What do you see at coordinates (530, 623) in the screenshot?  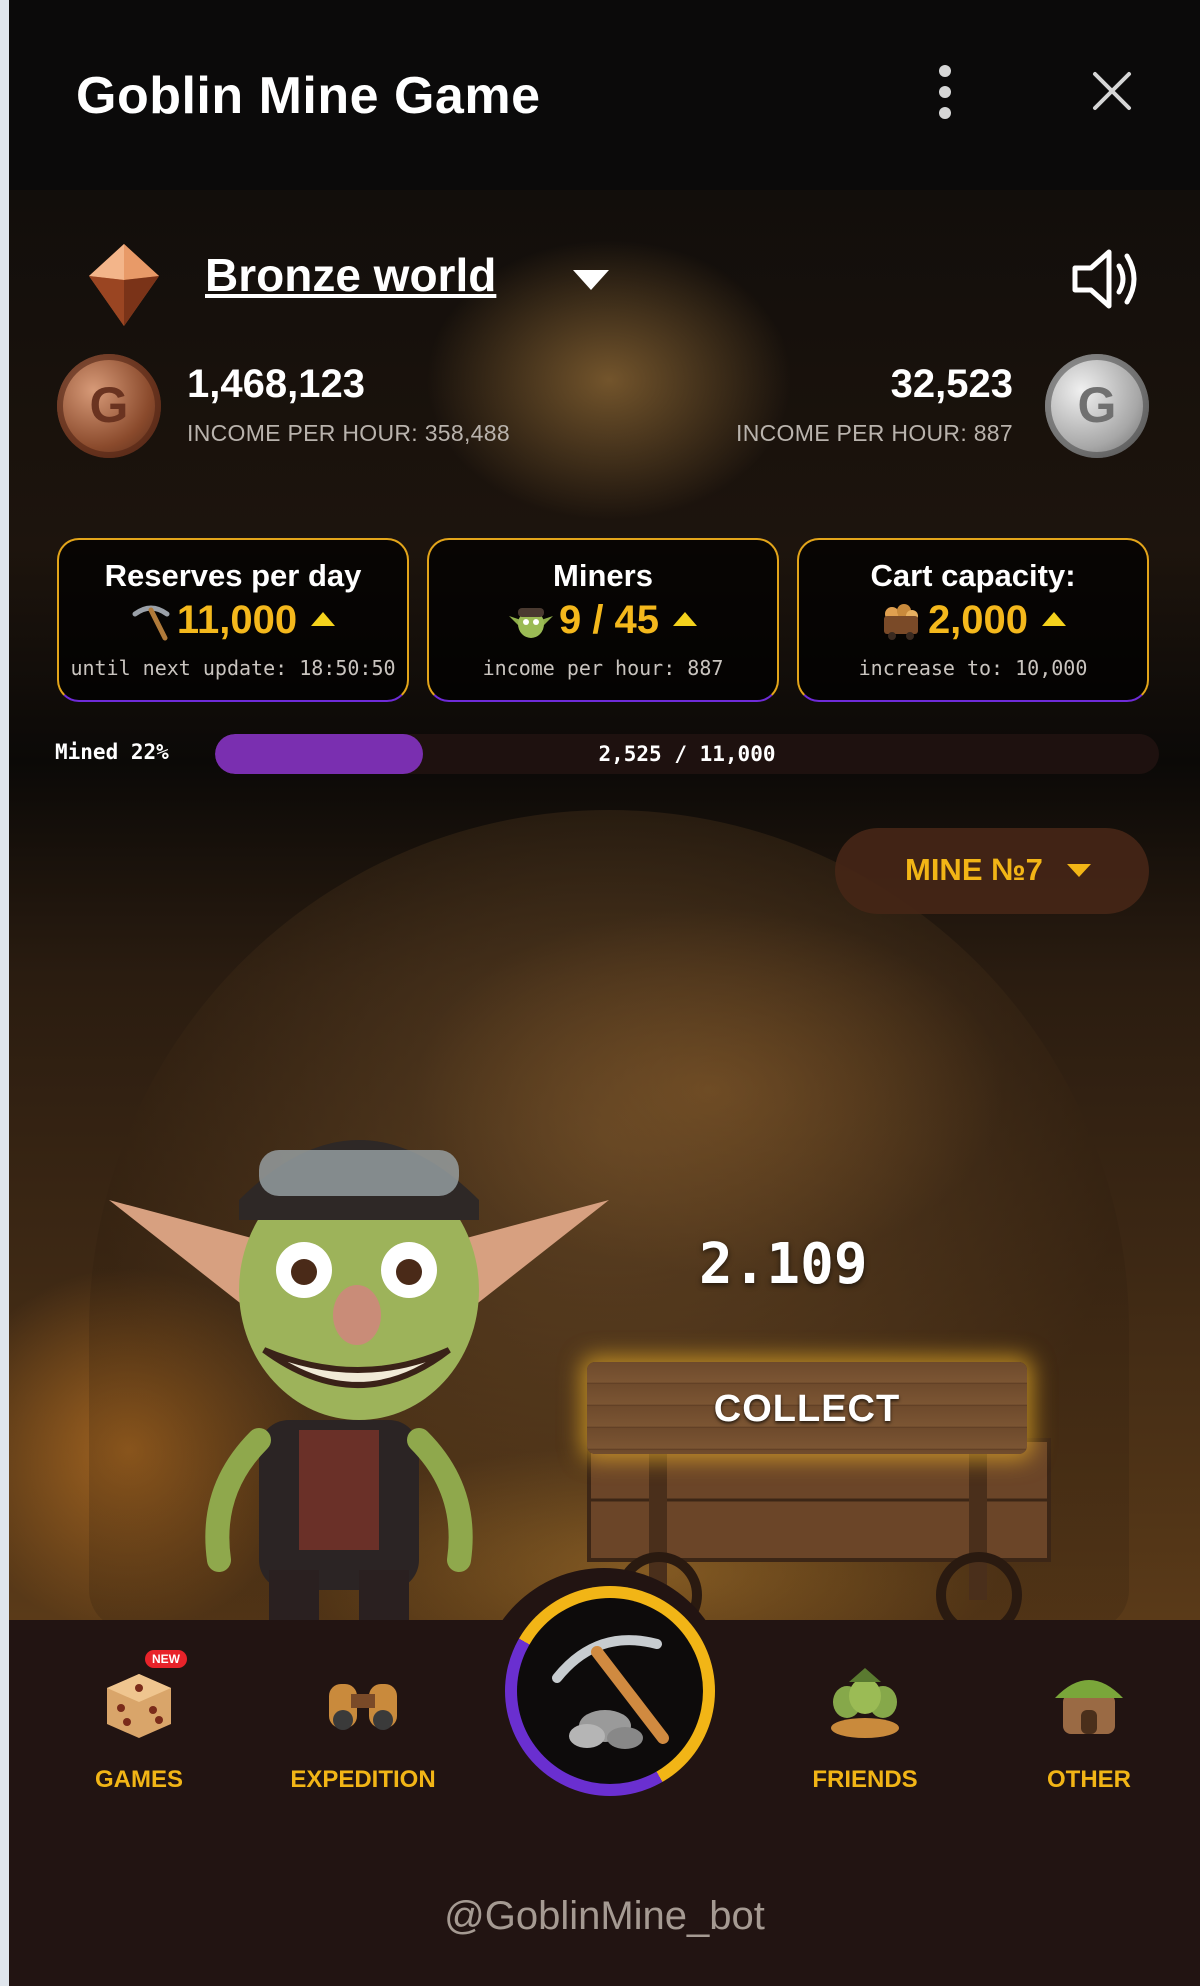 I see `goblin-head-icon` at bounding box center [530, 623].